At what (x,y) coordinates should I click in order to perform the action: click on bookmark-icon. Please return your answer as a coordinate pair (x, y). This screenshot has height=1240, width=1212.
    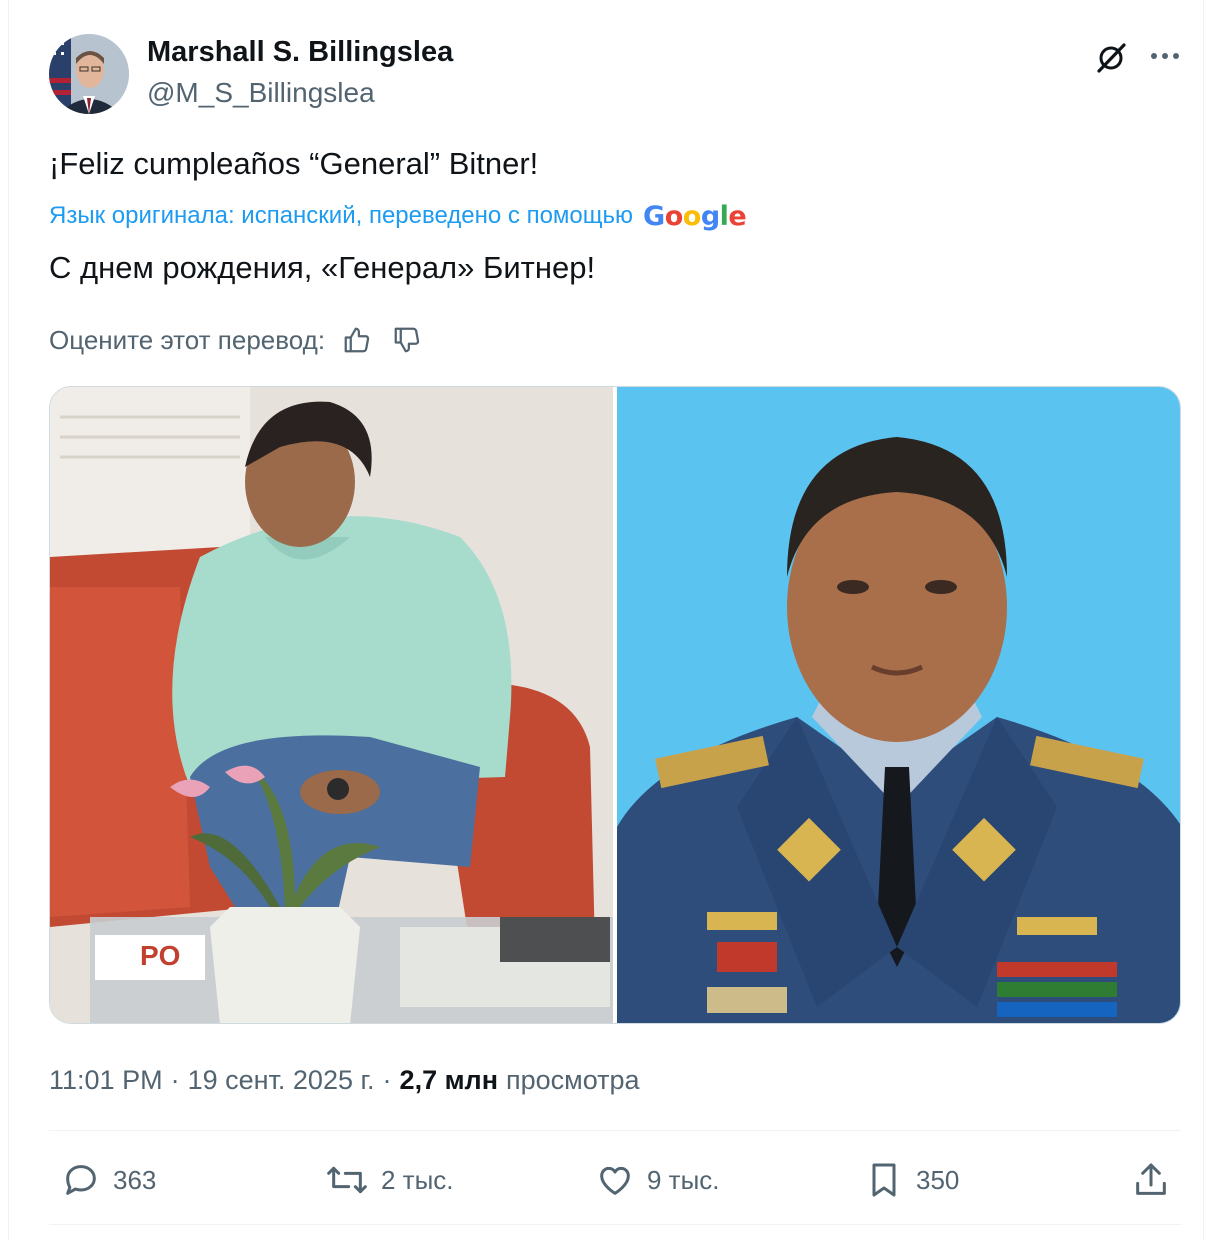
    Looking at the image, I should click on (884, 1180).